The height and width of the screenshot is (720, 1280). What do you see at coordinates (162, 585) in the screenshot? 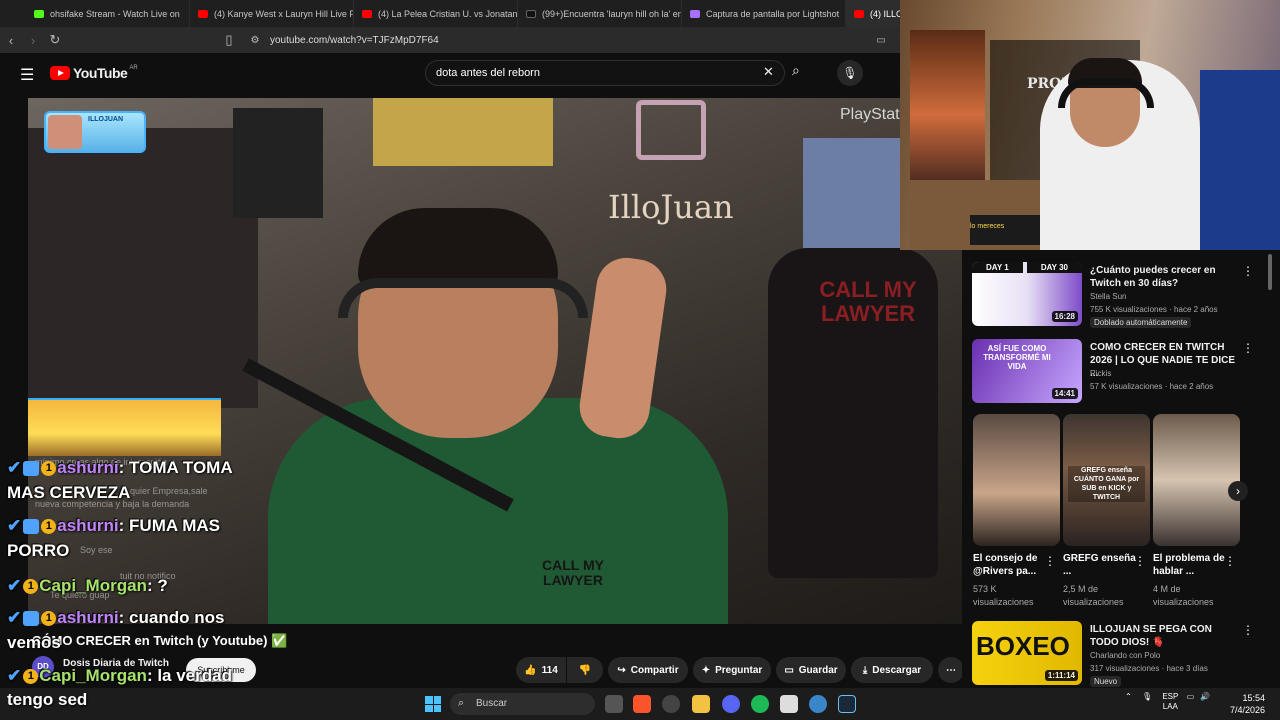
I see `chat-text: ?` at bounding box center [162, 585].